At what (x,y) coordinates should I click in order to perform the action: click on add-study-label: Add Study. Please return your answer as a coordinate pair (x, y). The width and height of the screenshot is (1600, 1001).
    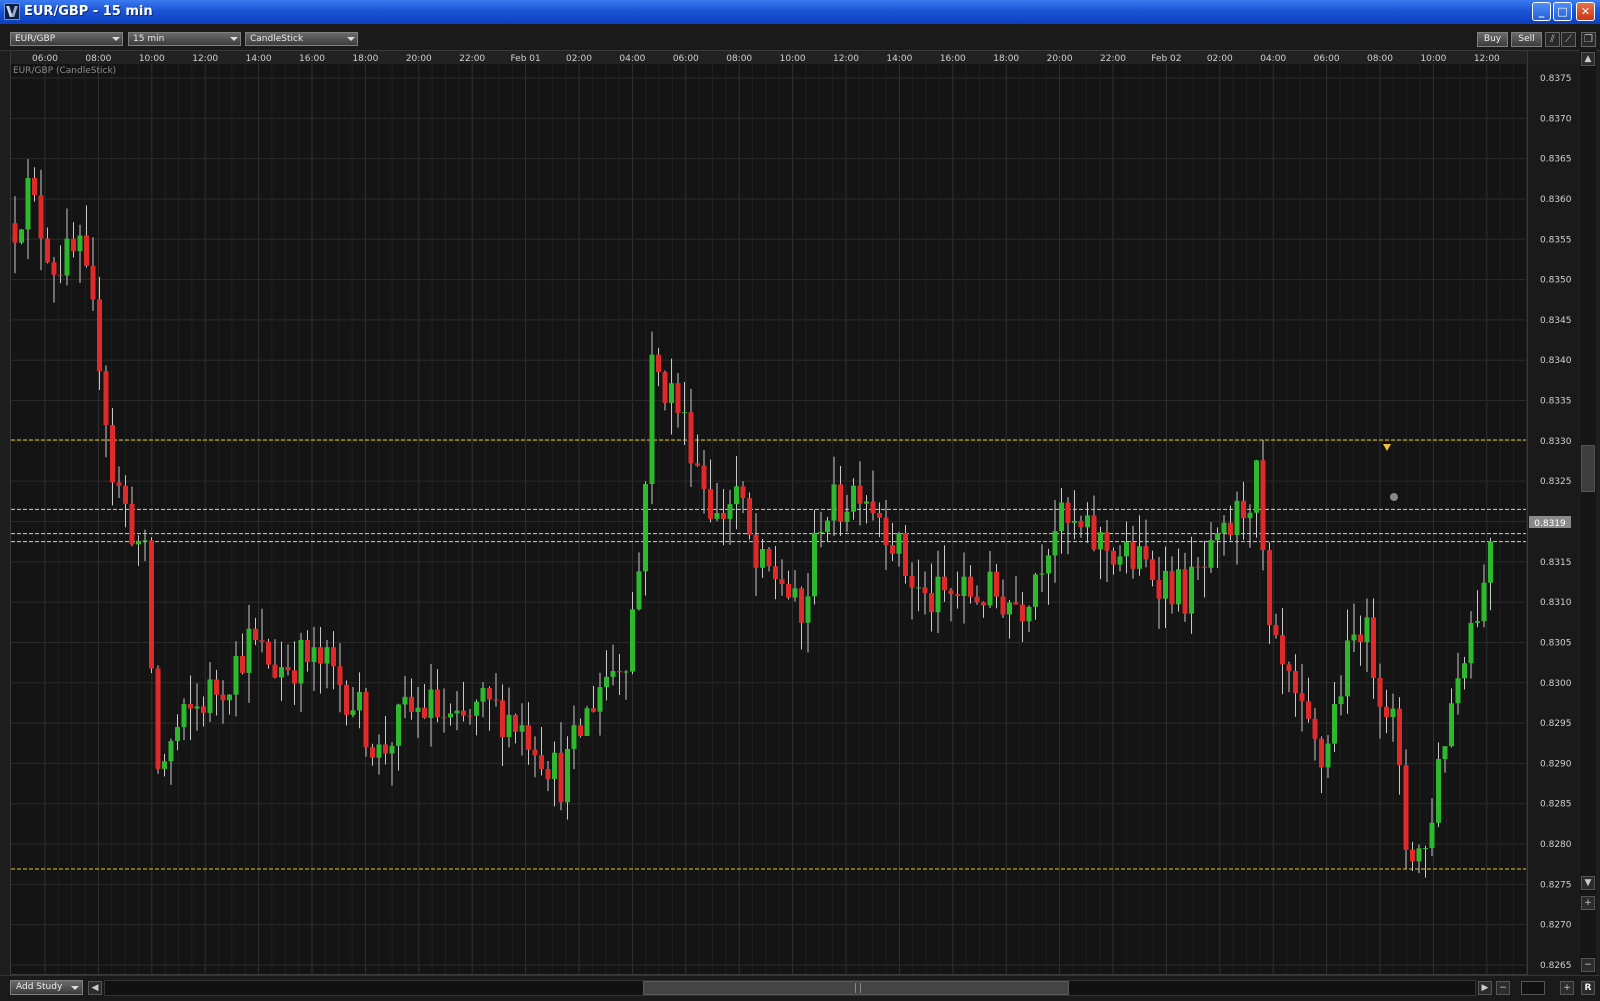
    Looking at the image, I should click on (39, 987).